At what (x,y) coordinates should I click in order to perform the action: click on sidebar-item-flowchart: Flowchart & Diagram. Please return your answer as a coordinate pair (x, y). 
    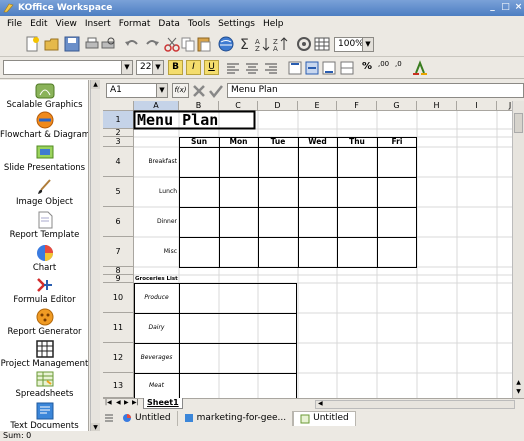
    Looking at the image, I should click on (44, 125).